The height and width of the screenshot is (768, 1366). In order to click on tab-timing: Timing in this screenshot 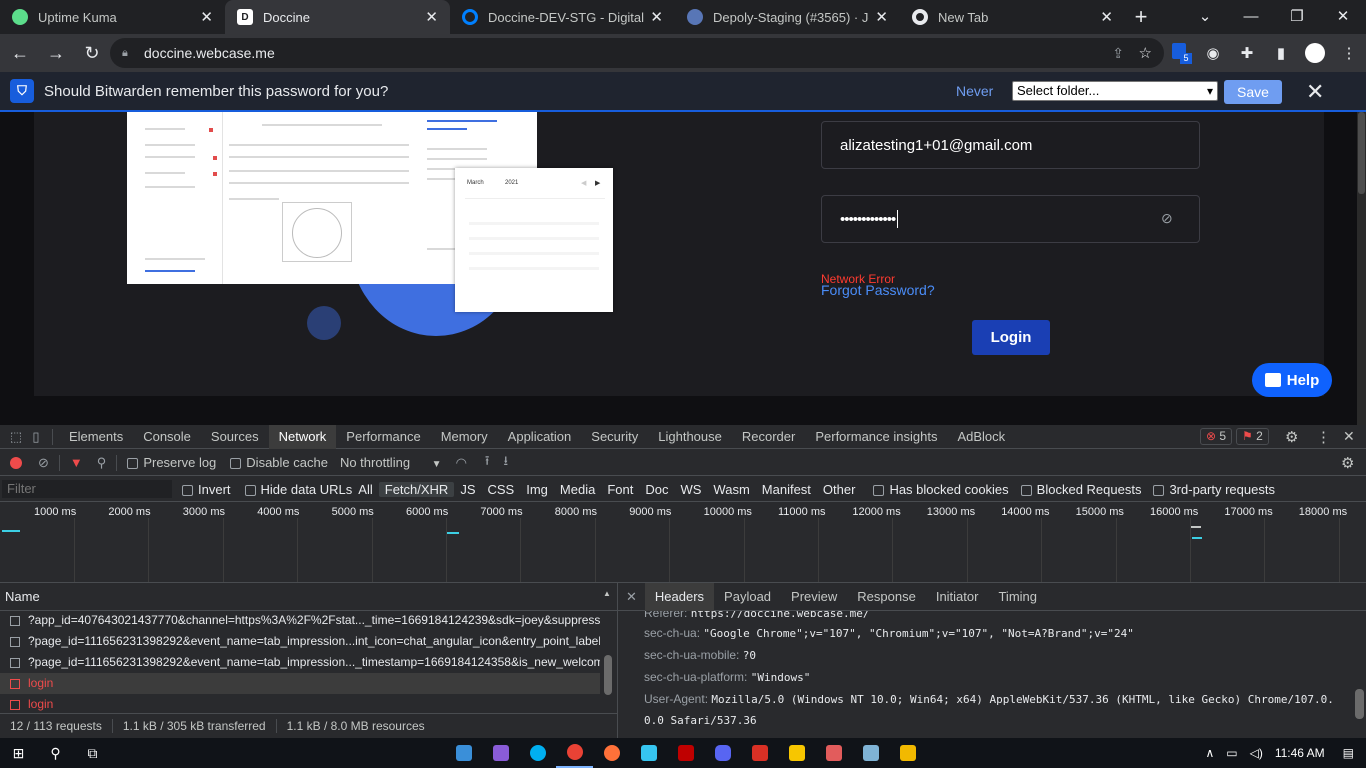, I will do `click(1017, 597)`.